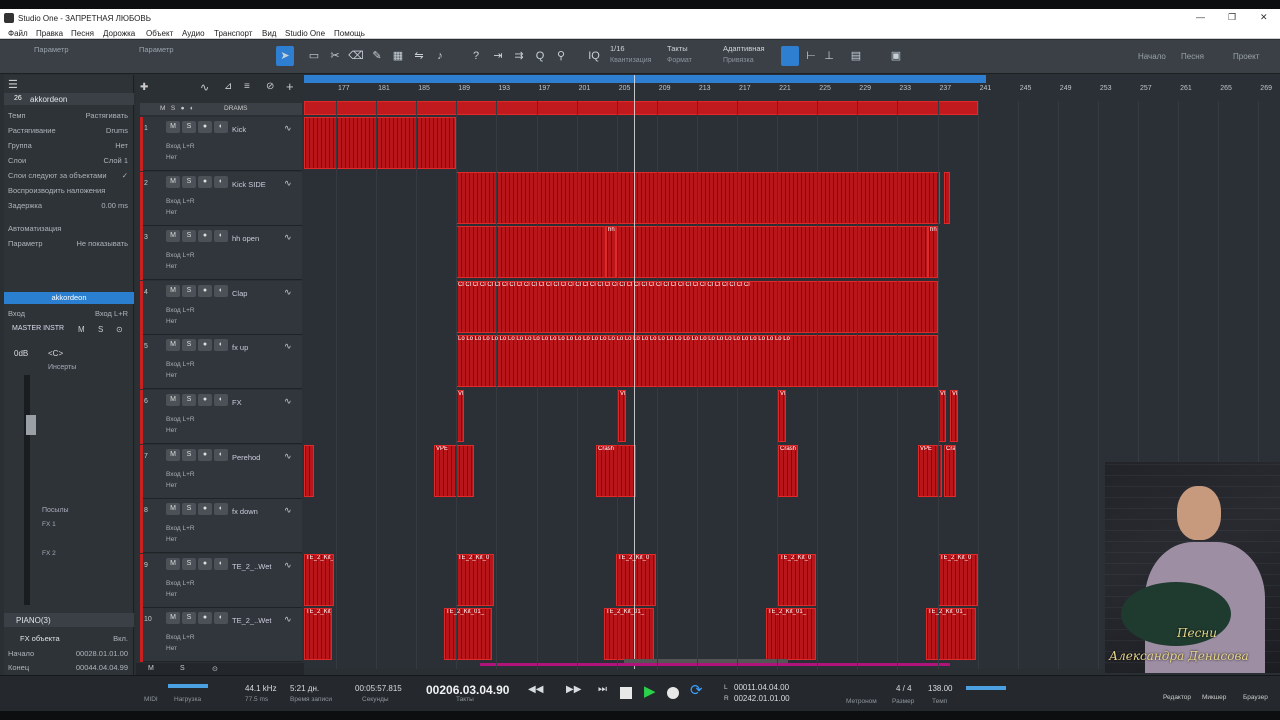 The width and height of the screenshot is (1280, 720). I want to click on track-name: FX, so click(237, 402).